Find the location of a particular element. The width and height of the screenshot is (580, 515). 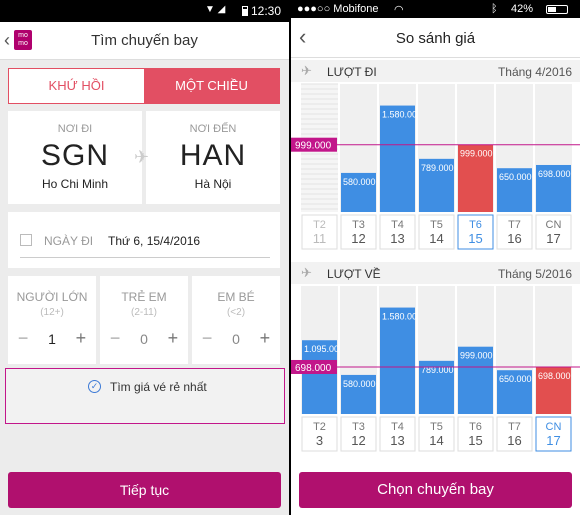

weekday-label: T5 is located at coordinates (436, 427).